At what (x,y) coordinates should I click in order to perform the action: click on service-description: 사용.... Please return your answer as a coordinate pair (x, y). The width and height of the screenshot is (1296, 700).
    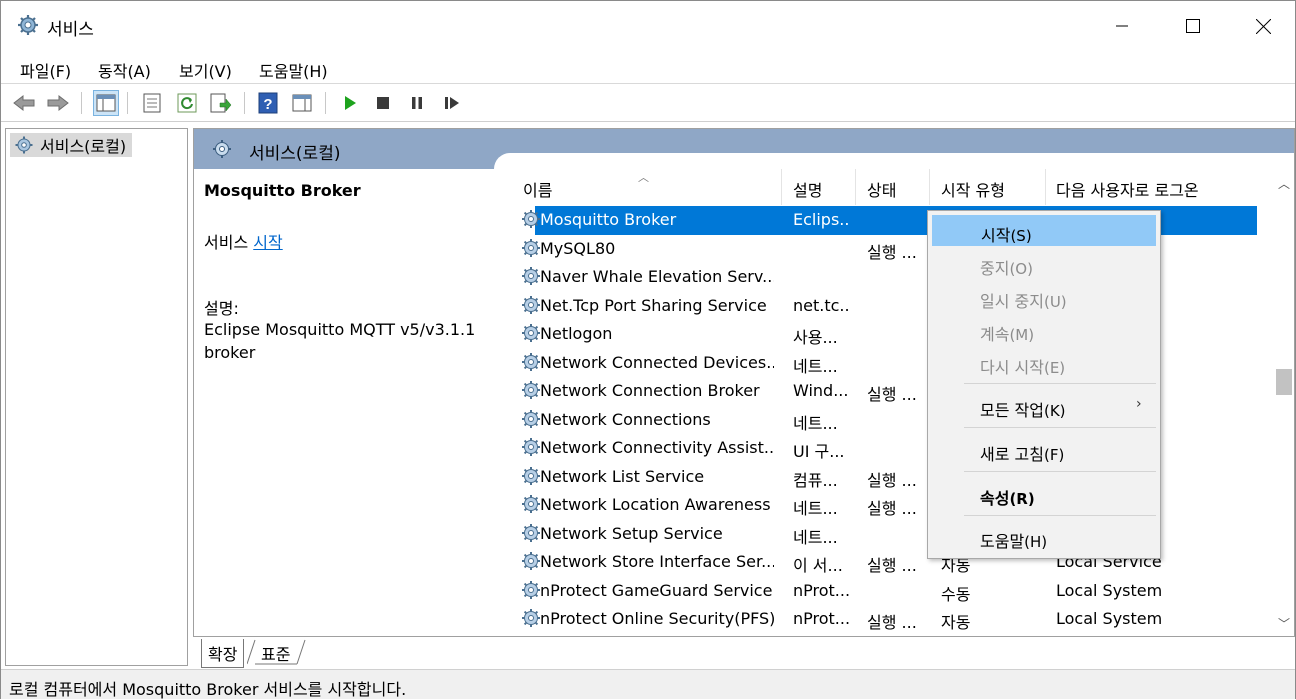
    Looking at the image, I should click on (815, 337).